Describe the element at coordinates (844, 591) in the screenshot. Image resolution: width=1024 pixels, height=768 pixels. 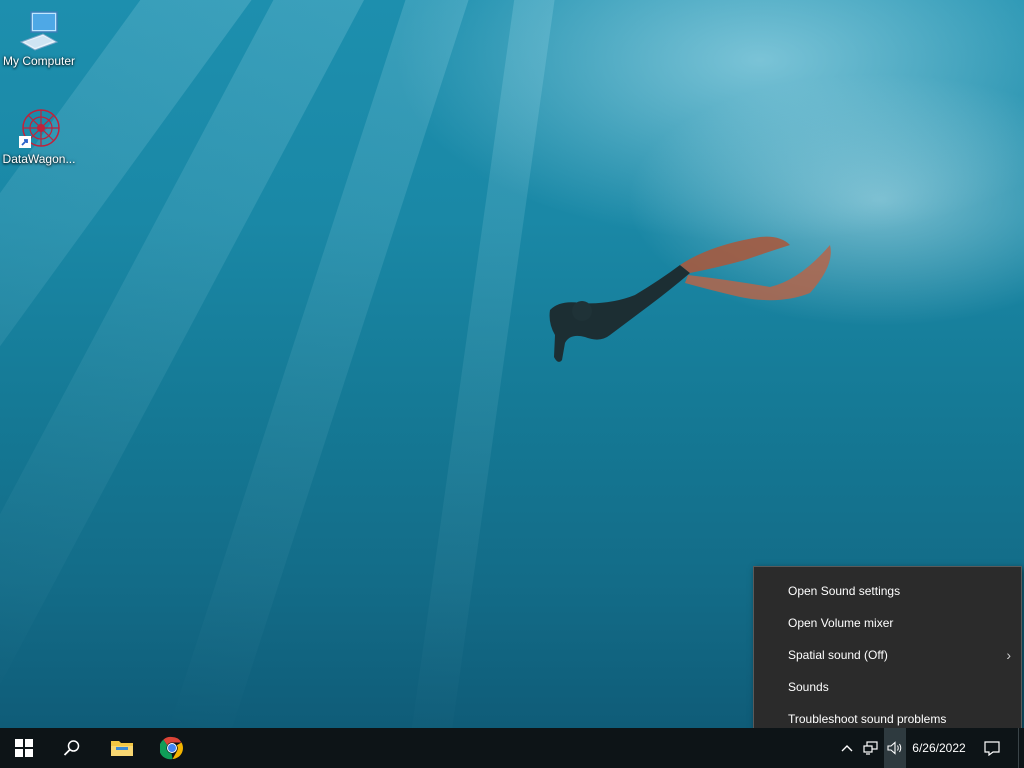
I see `menu-item-label: Open Sound settings` at that location.